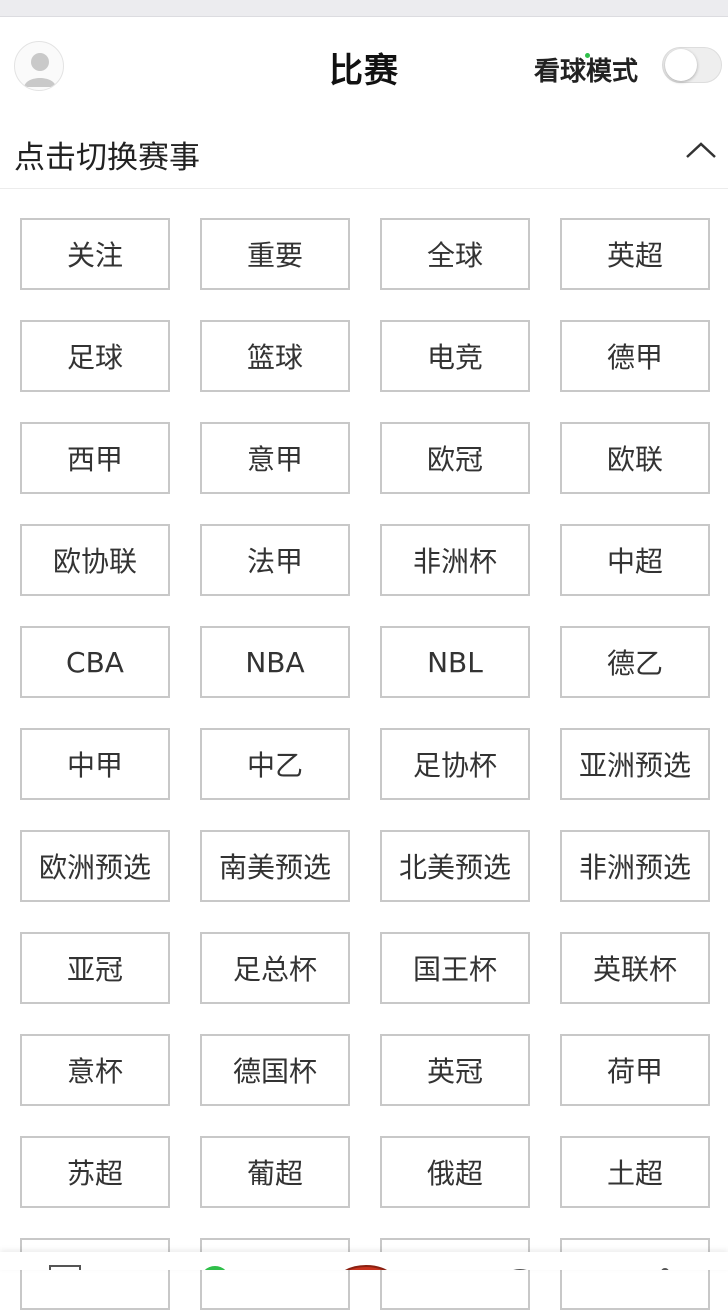 This screenshot has height=1310, width=728. Describe the element at coordinates (275, 560) in the screenshot. I see `chip-ligue-1: 法甲` at that location.